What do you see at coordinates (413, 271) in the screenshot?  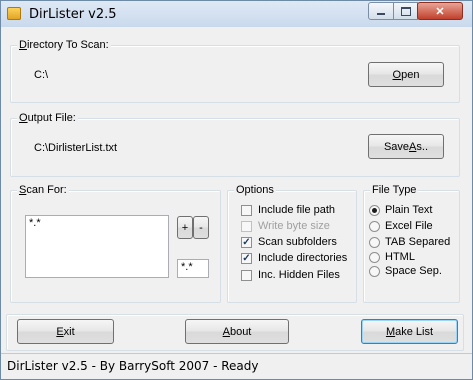 I see `radio-label: Space Sep.` at bounding box center [413, 271].